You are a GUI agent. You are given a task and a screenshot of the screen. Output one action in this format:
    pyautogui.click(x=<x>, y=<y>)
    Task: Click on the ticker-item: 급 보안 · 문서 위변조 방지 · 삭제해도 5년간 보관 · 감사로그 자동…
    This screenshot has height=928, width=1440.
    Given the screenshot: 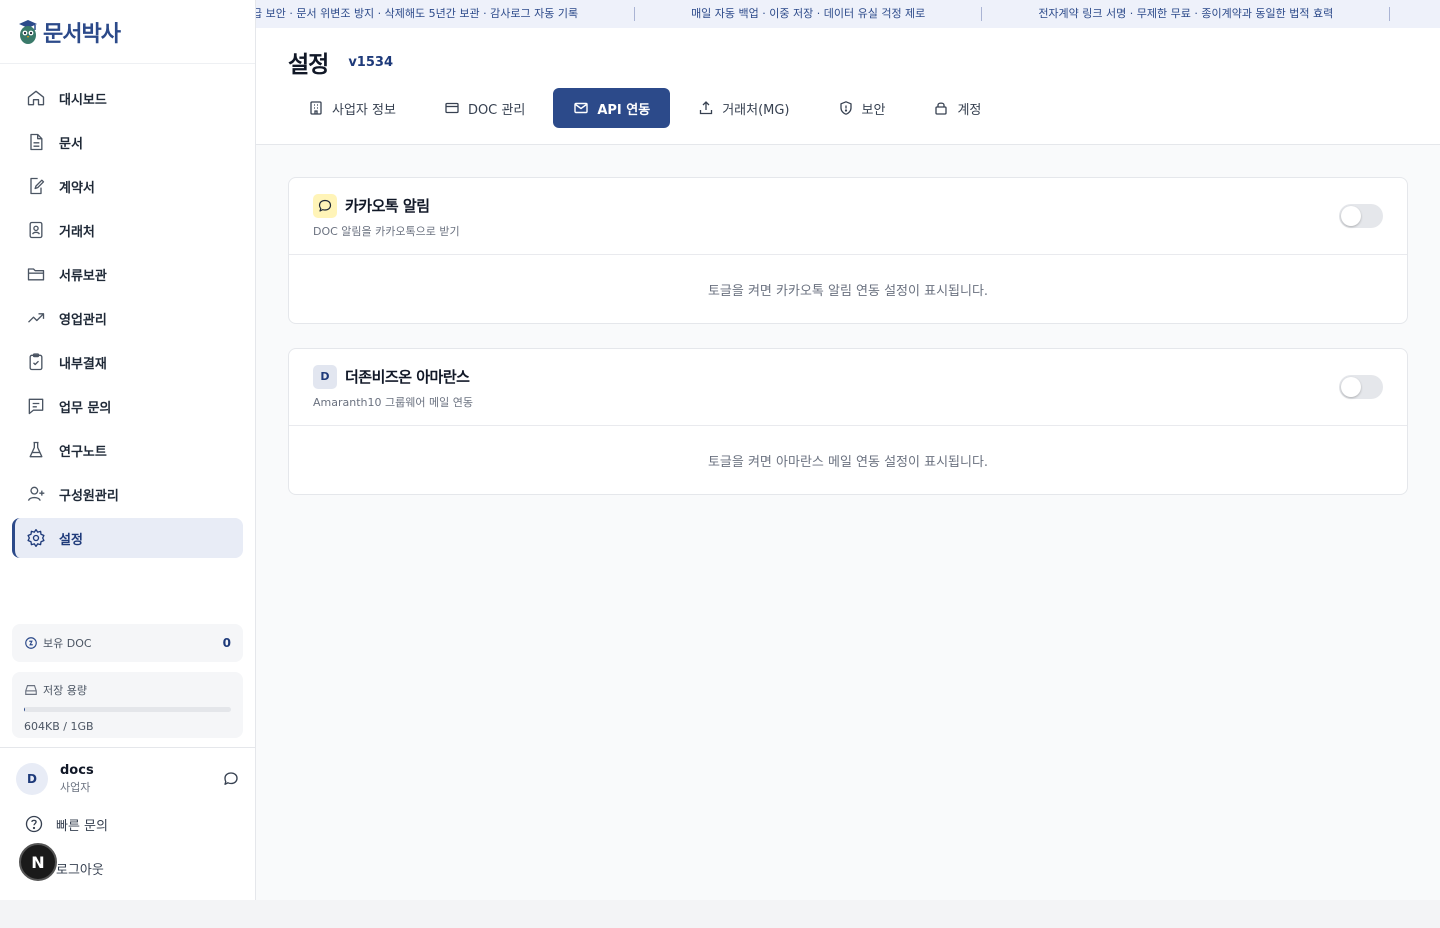 What is the action you would take?
    pyautogui.click(x=446, y=14)
    